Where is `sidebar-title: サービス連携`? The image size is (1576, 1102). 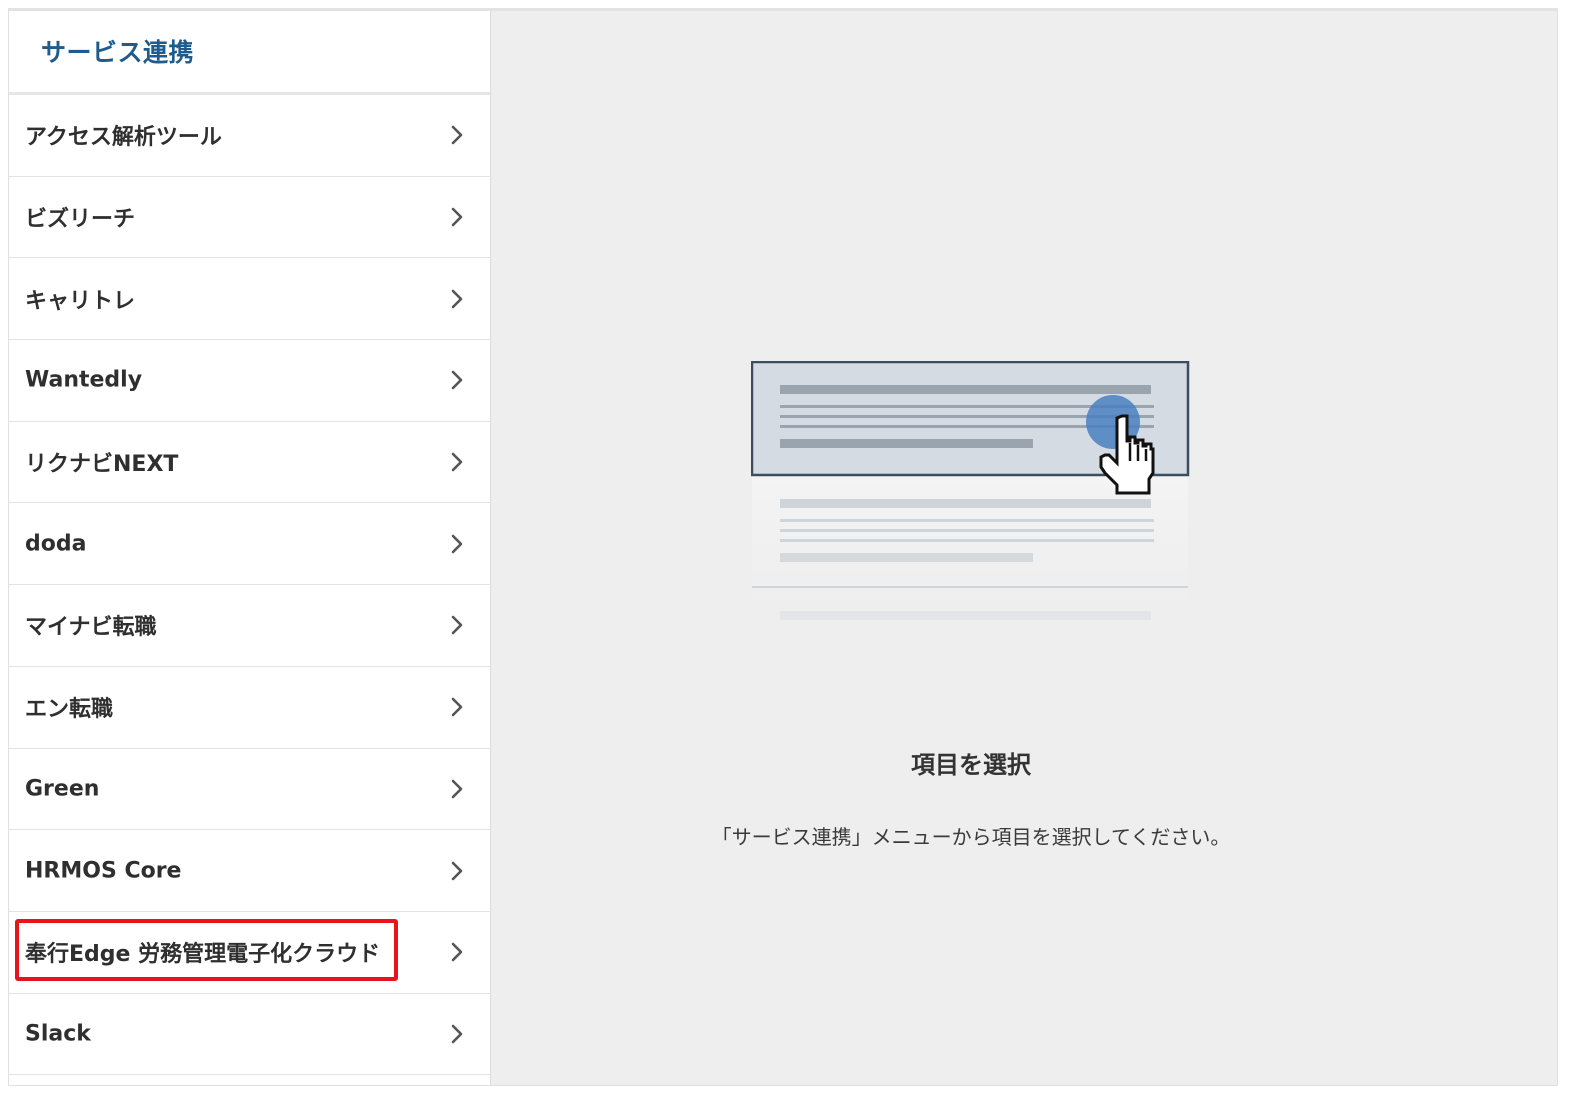
sidebar-title: サービス連携 is located at coordinates (118, 52).